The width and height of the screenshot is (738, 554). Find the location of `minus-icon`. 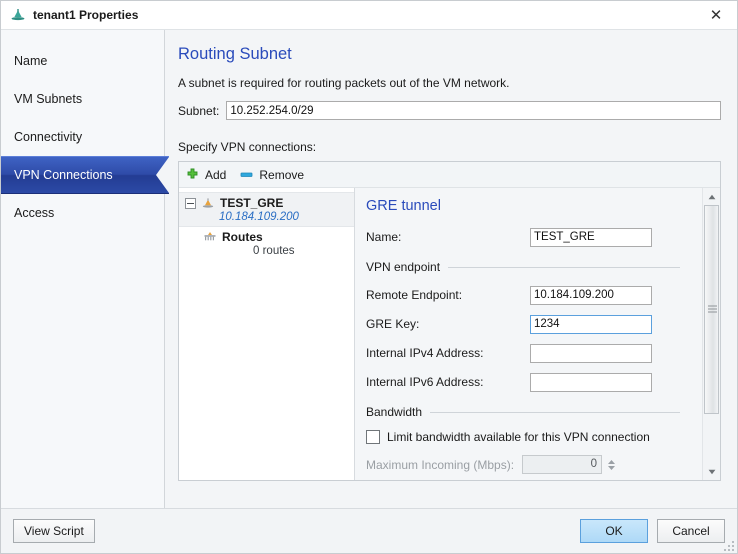

minus-icon is located at coordinates (246, 174).